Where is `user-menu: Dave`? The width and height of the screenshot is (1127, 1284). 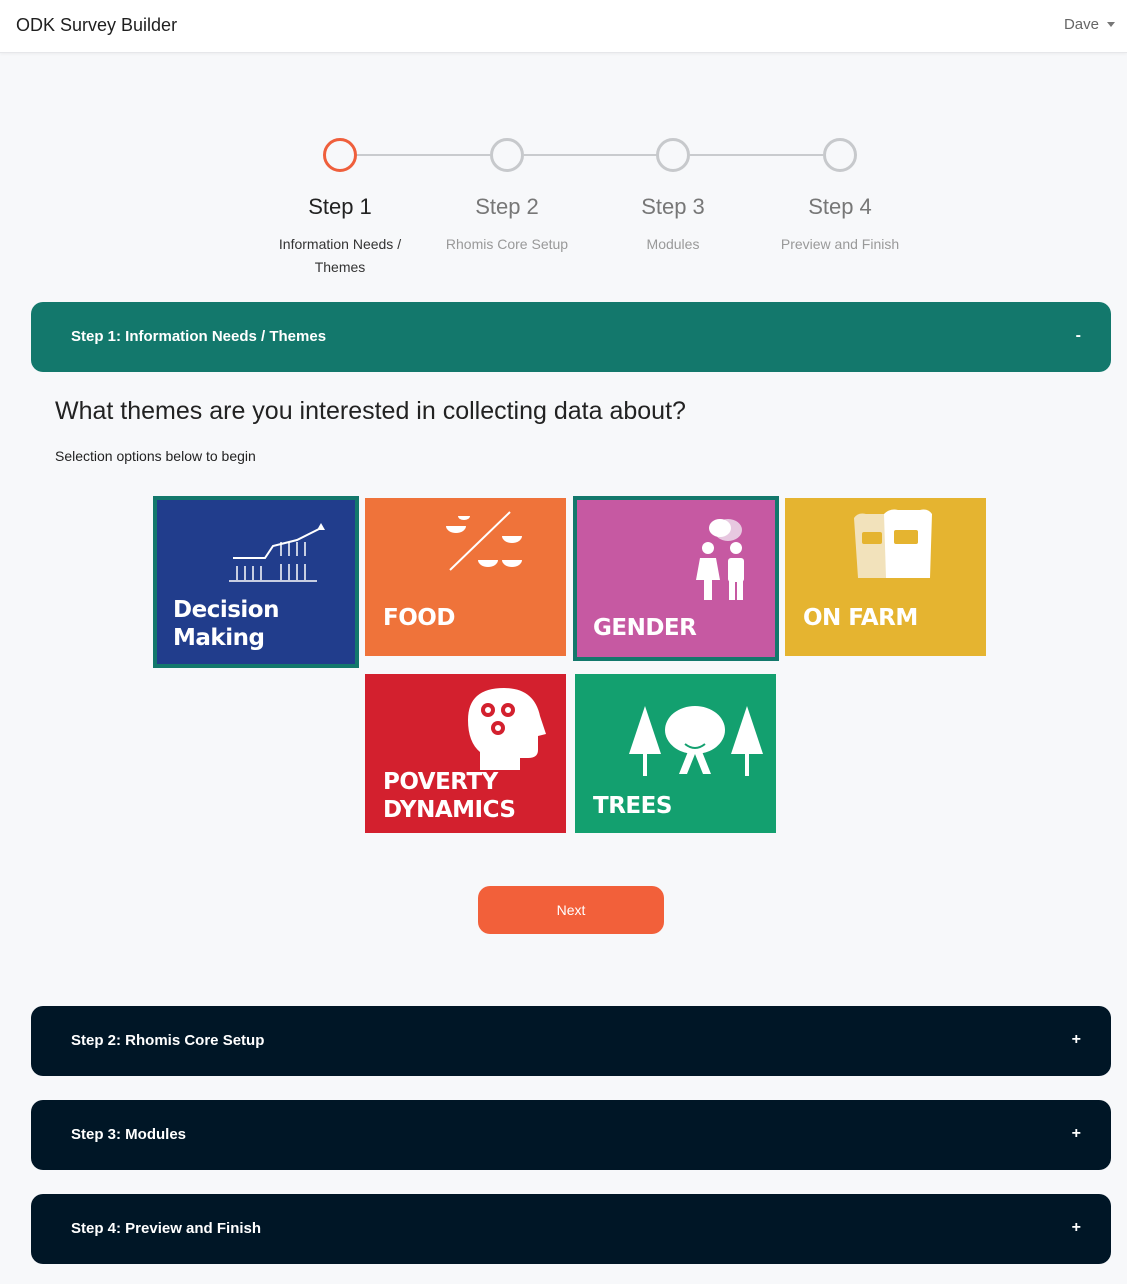 user-menu: Dave is located at coordinates (1089, 24).